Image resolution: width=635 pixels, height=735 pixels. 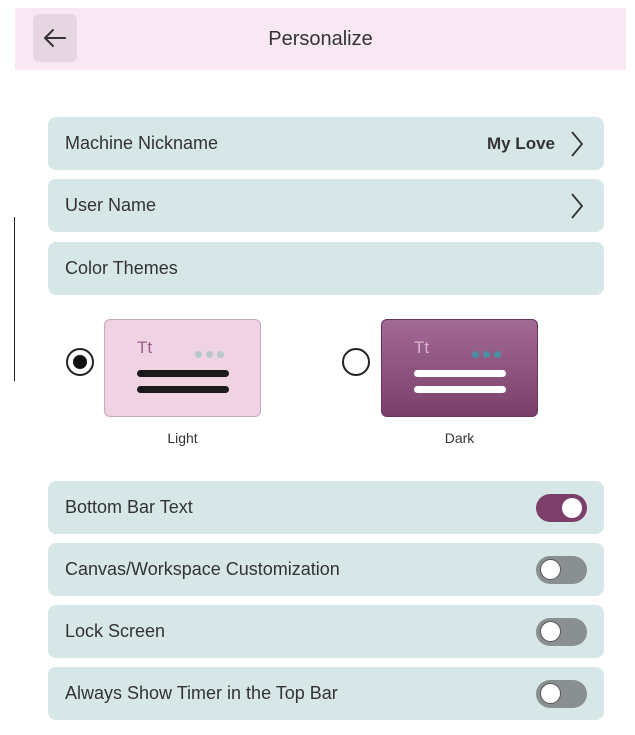 I want to click on bottom-bar-text-row: Bottom Bar Text, so click(x=326, y=507).